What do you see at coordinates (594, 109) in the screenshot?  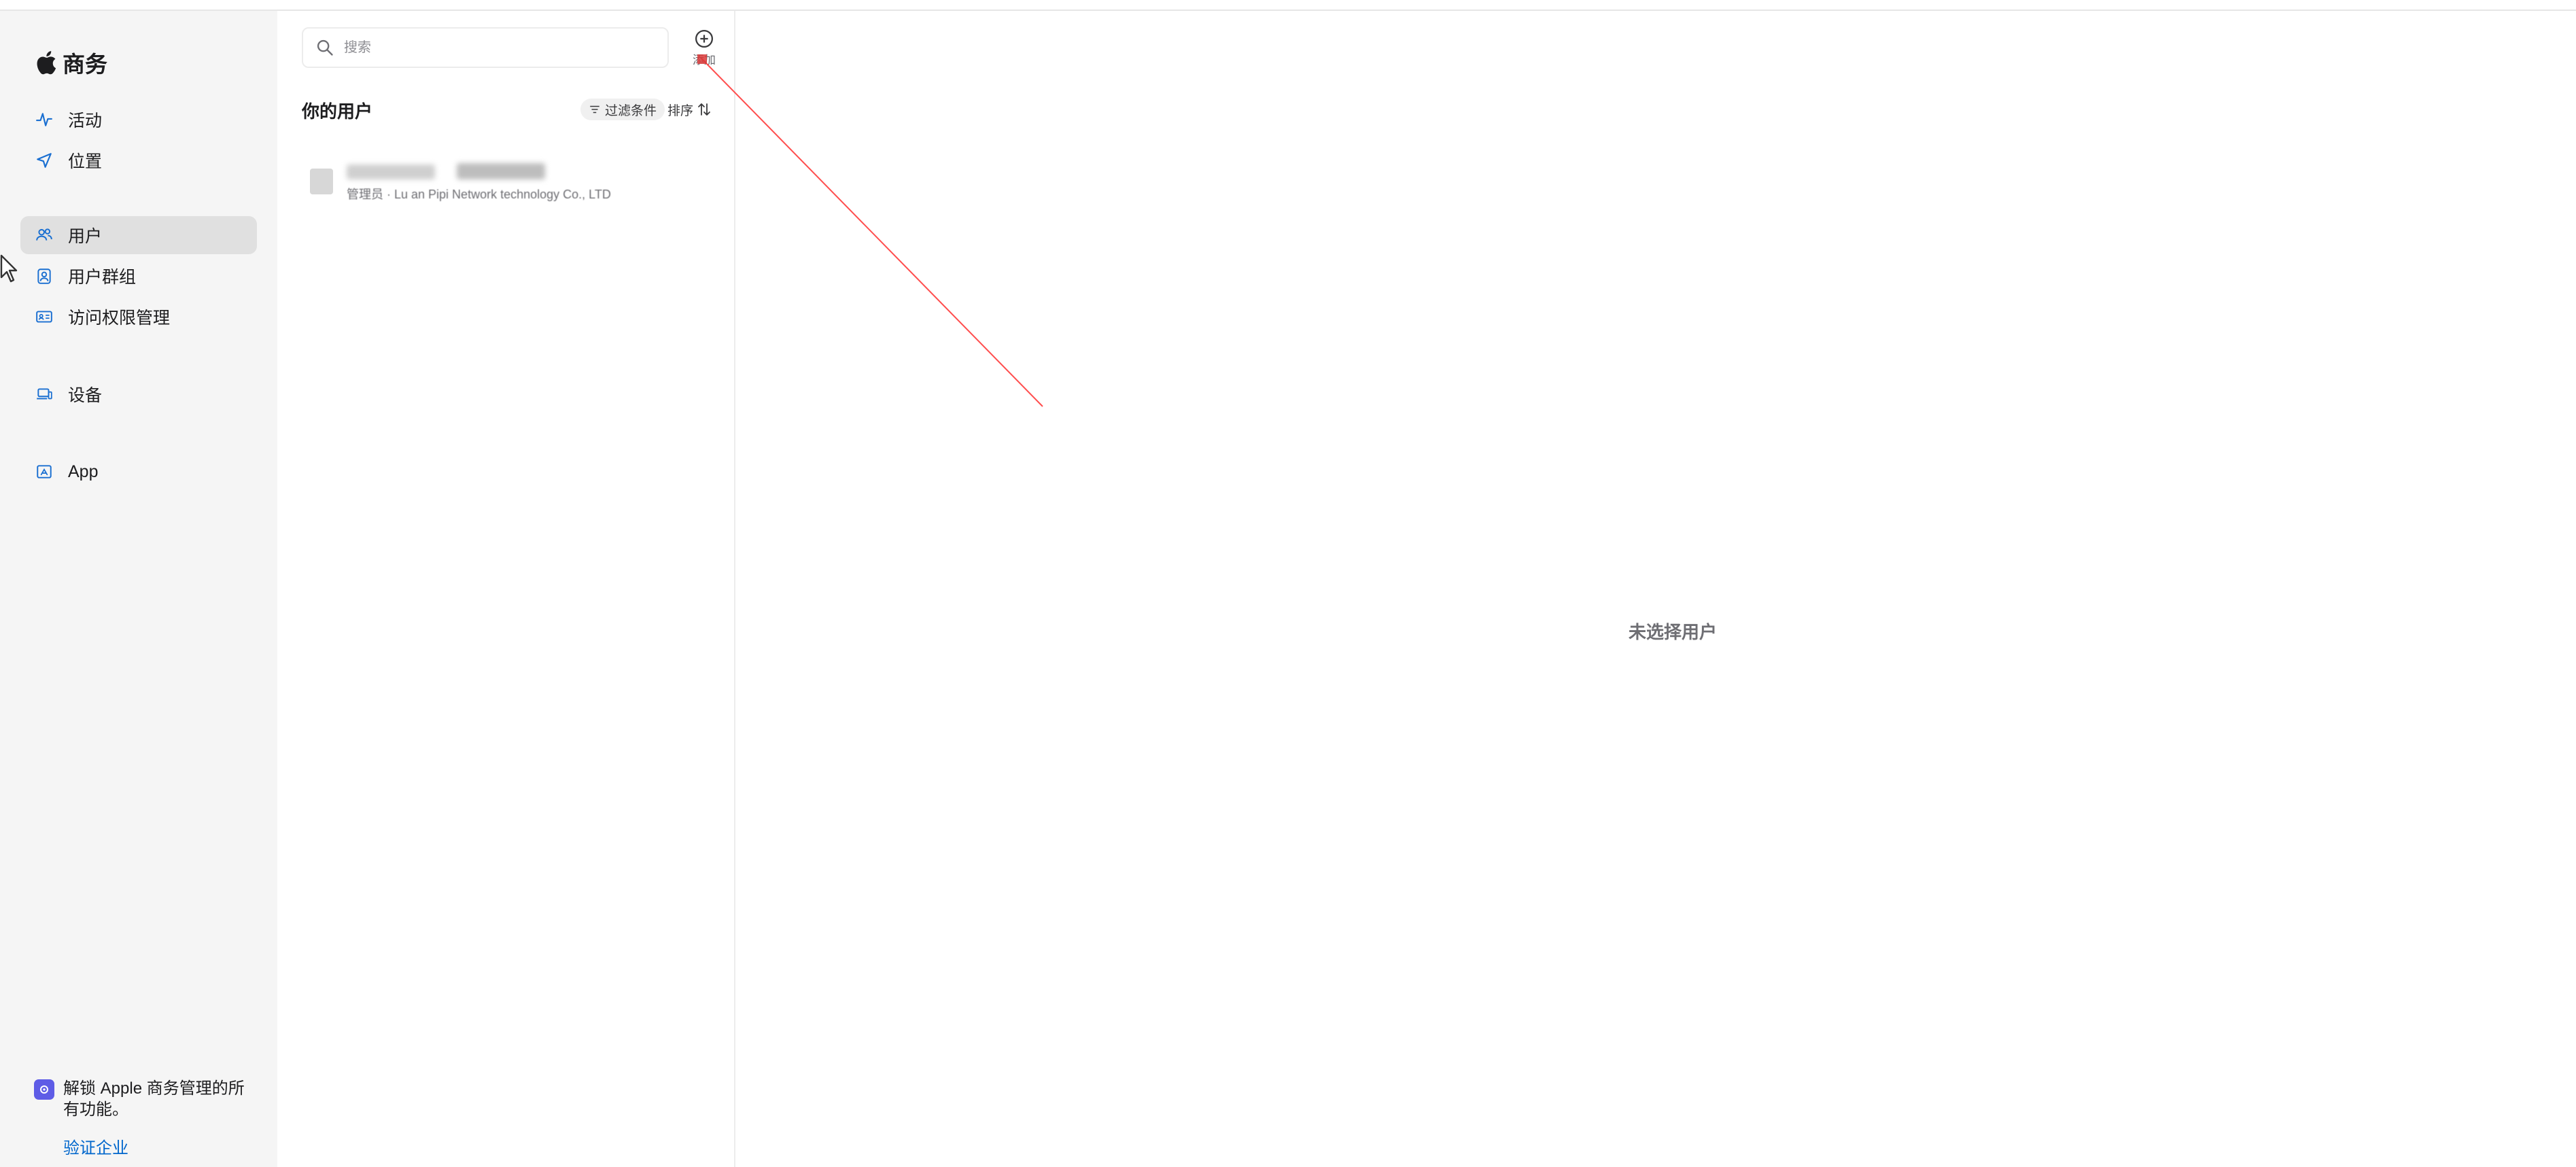 I see `filter-icon` at bounding box center [594, 109].